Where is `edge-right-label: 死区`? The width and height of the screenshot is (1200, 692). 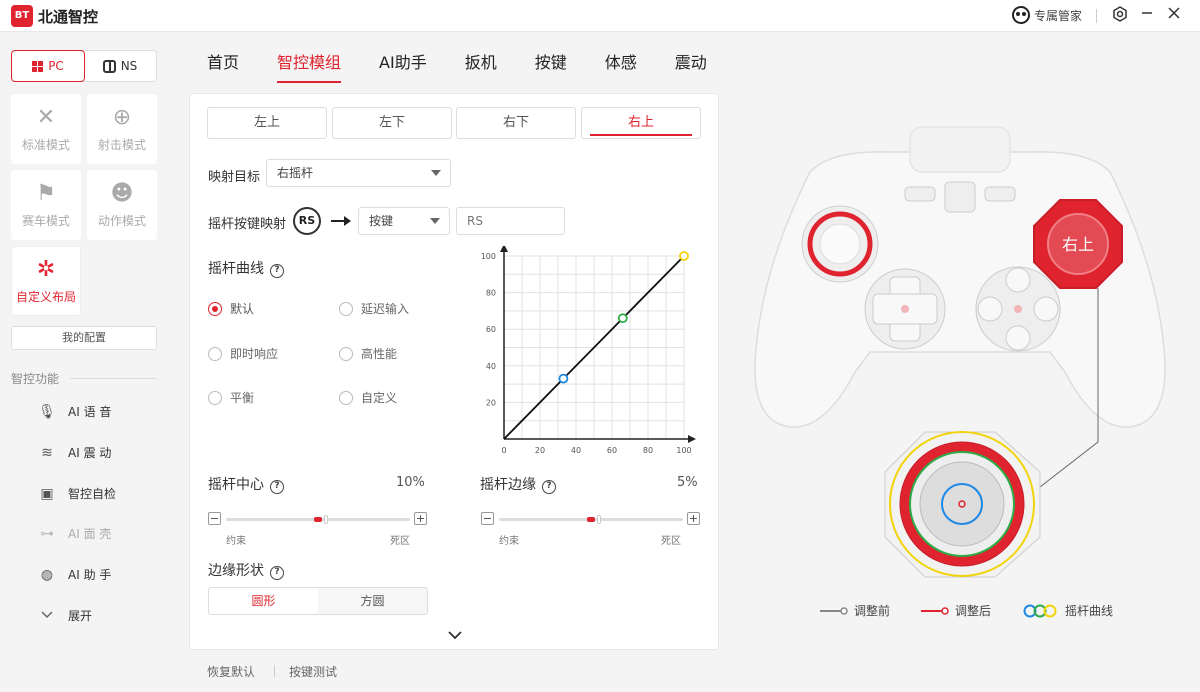
edge-right-label: 死区 is located at coordinates (671, 541).